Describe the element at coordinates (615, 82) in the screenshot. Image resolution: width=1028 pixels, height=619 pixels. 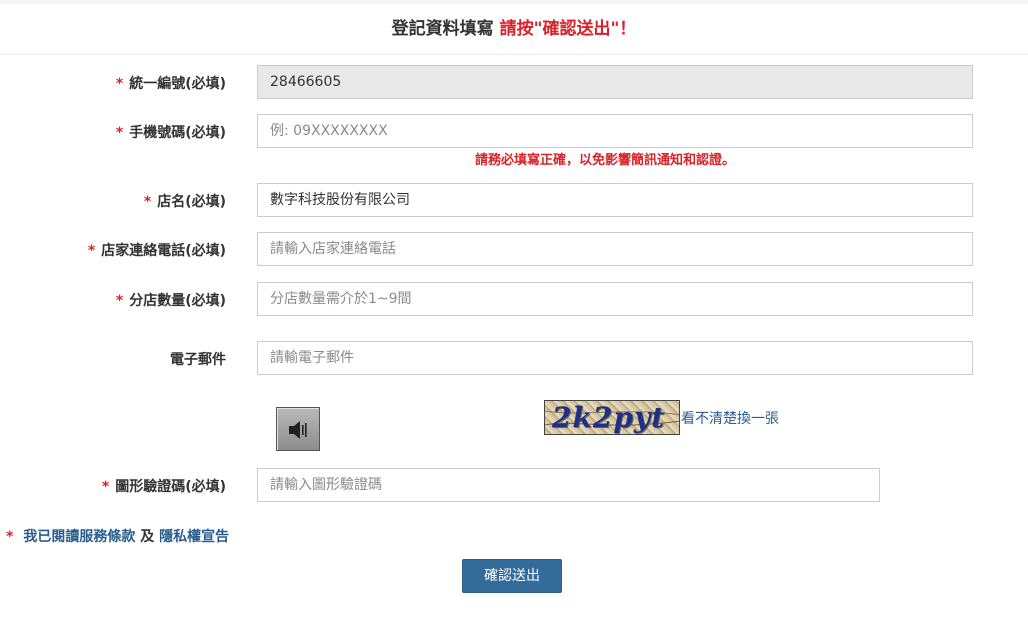
I see `tax-id-field: 28466605` at that location.